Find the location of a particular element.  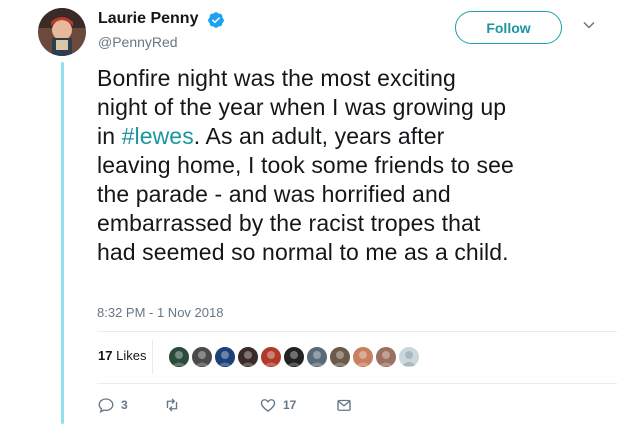

tweet-line: had seemed so normal to me as a child. is located at coordinates (303, 252).